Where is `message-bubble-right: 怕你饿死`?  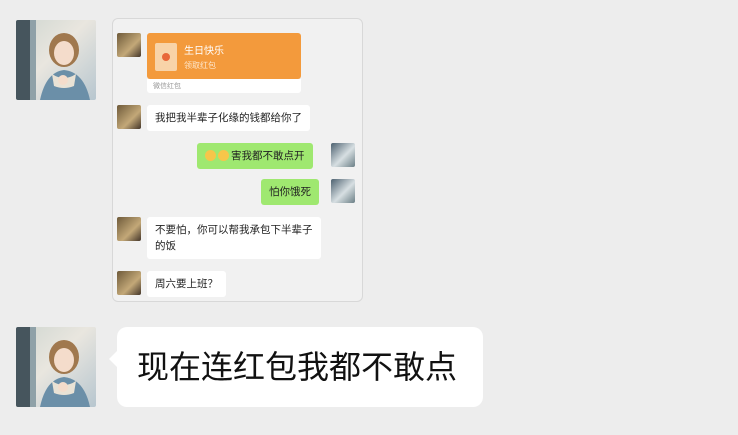
message-bubble-right: 怕你饿死 is located at coordinates (290, 192).